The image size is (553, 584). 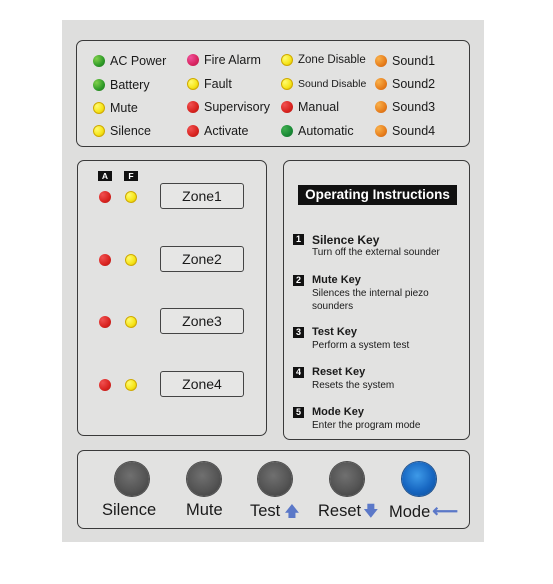 What do you see at coordinates (202, 321) in the screenshot?
I see `zone3-button: Zone3` at bounding box center [202, 321].